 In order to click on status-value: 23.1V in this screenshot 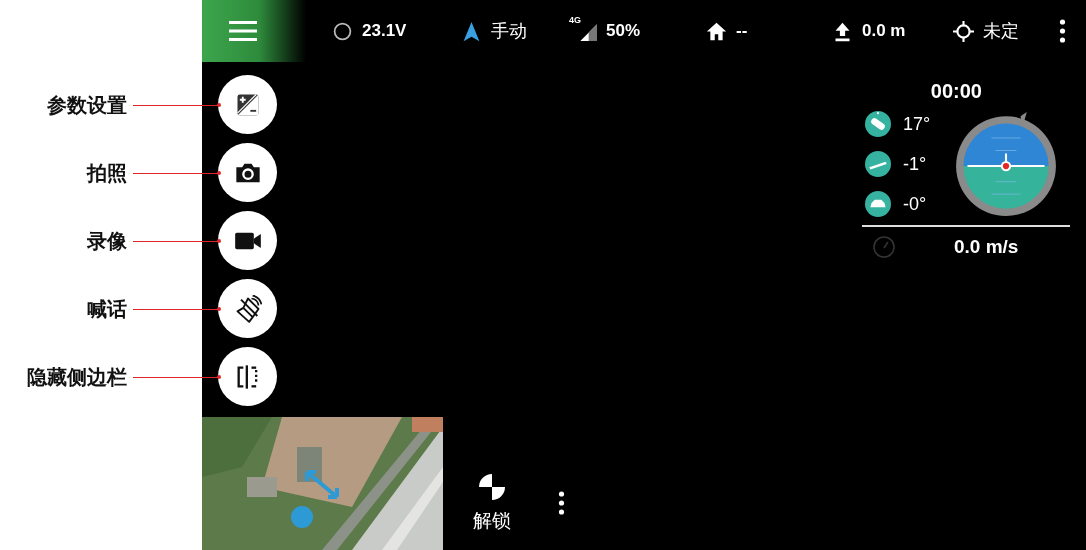, I will do `click(384, 31)`.